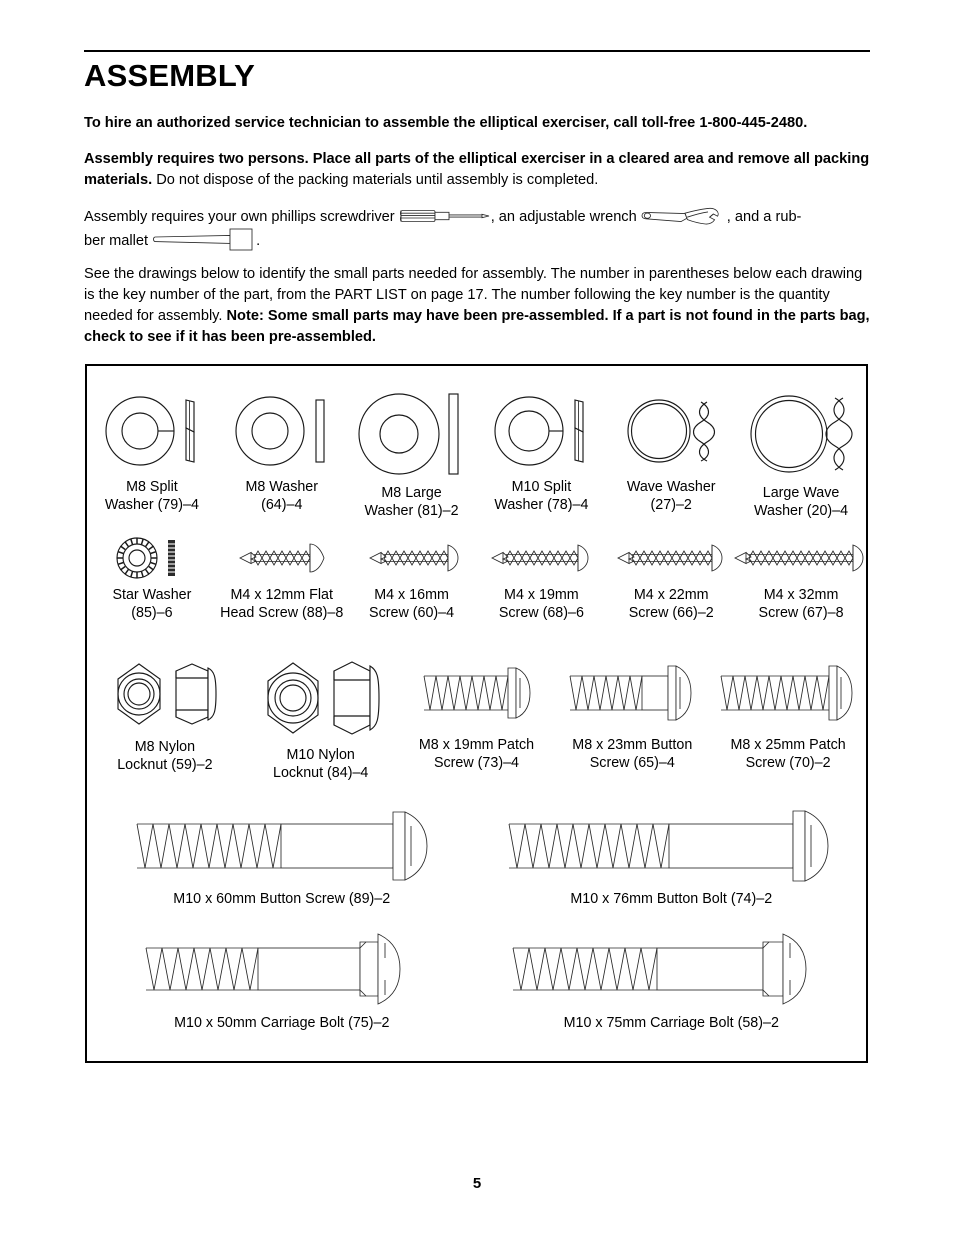 This screenshot has height=1235, width=954. Describe the element at coordinates (632, 693) in the screenshot. I see `m8-23mm-button-screw-icon` at that location.